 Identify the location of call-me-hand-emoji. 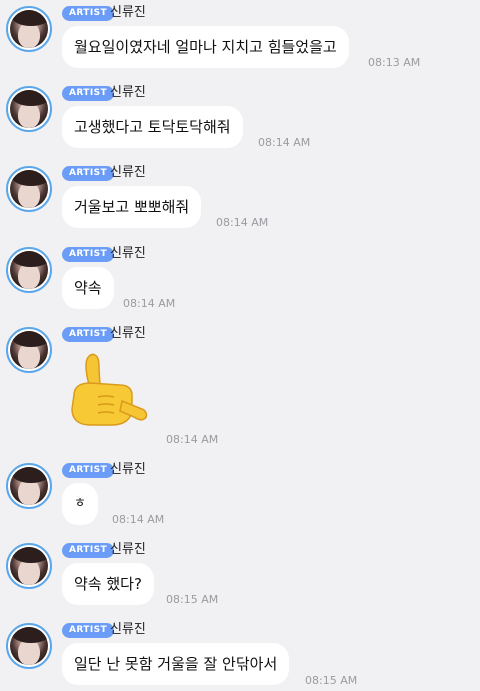
(105, 389).